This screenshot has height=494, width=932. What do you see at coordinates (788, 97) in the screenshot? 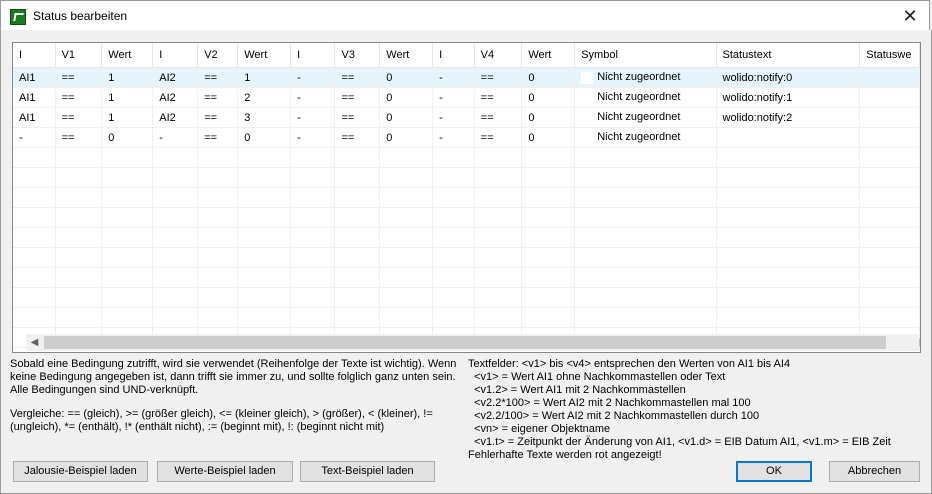
I see `table-cell: wolido:notify:1` at bounding box center [788, 97].